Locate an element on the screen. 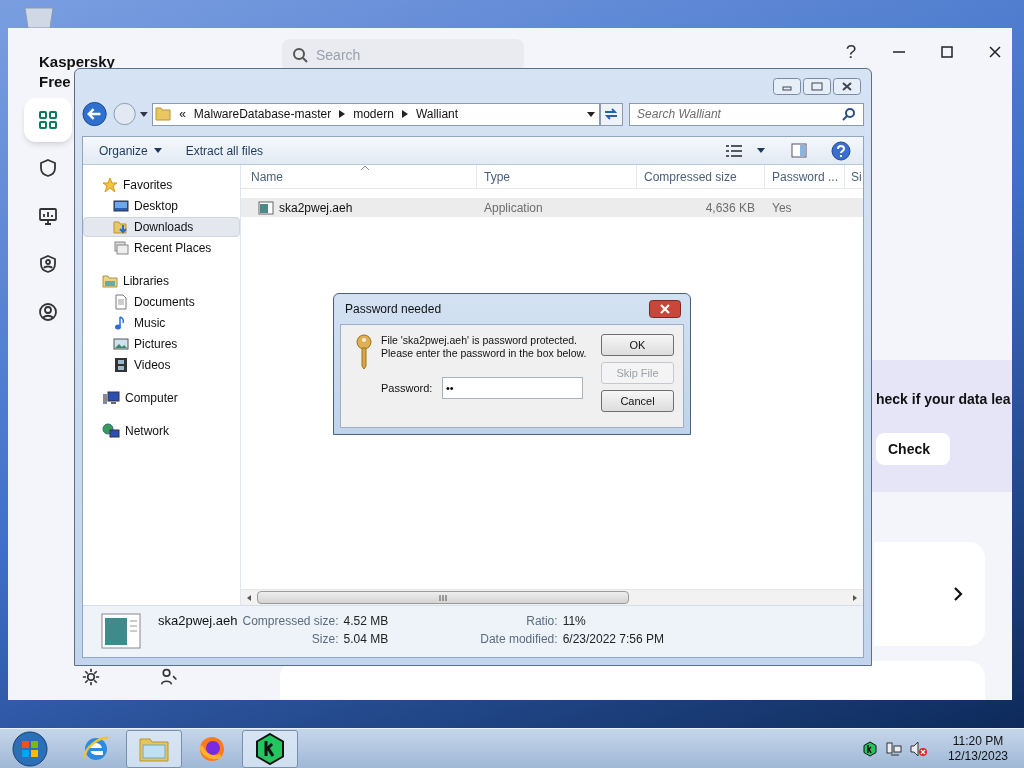 This screenshot has height=768, width=1024. nav-item: Documents is located at coordinates (161, 302).